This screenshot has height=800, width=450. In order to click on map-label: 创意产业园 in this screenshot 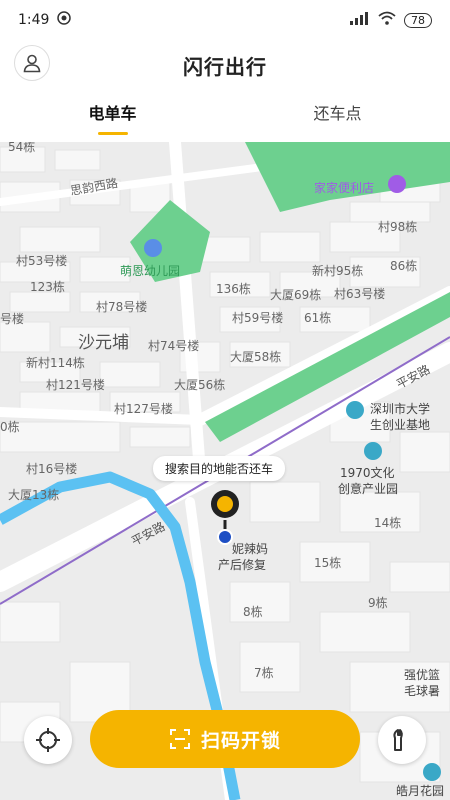, I will do `click(368, 489)`.